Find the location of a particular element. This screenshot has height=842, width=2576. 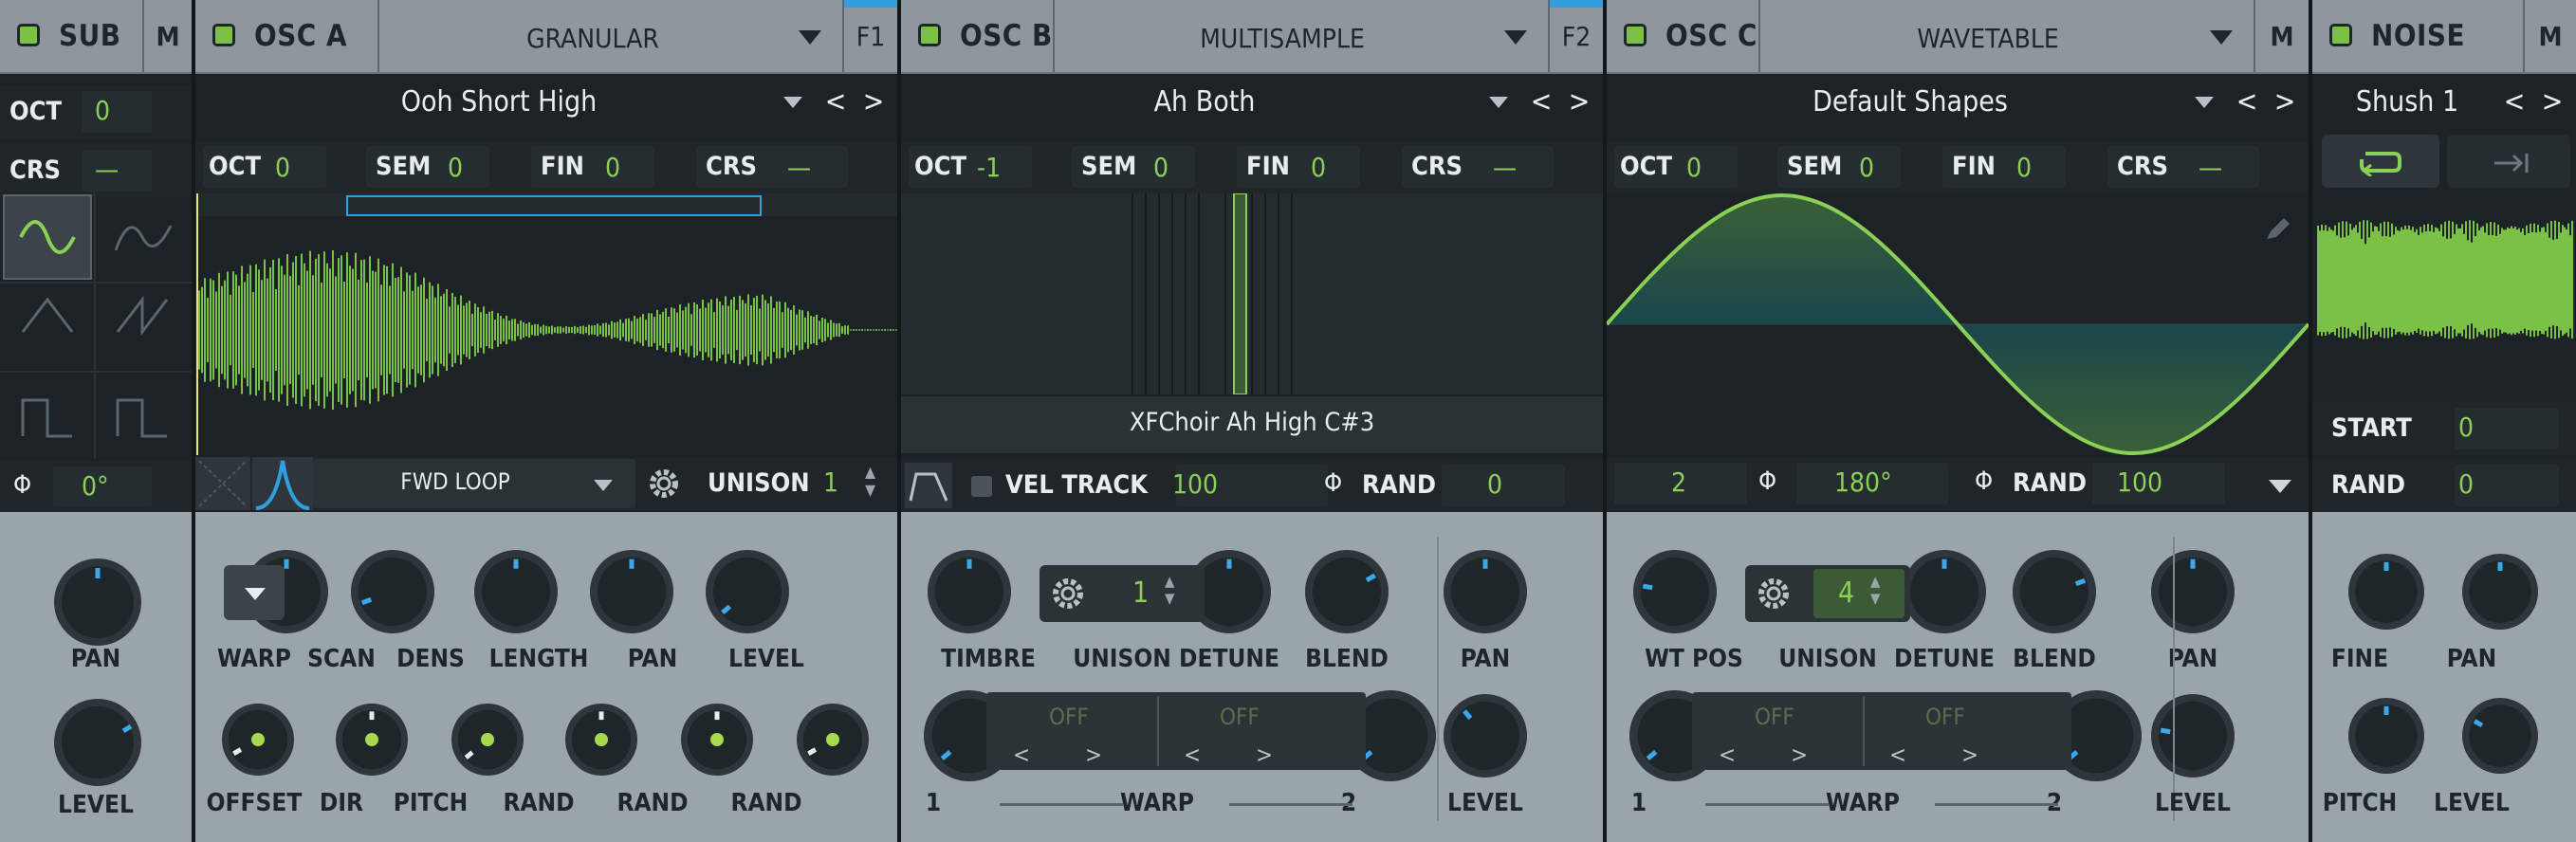

osc-c-level-knob is located at coordinates (2193, 736).